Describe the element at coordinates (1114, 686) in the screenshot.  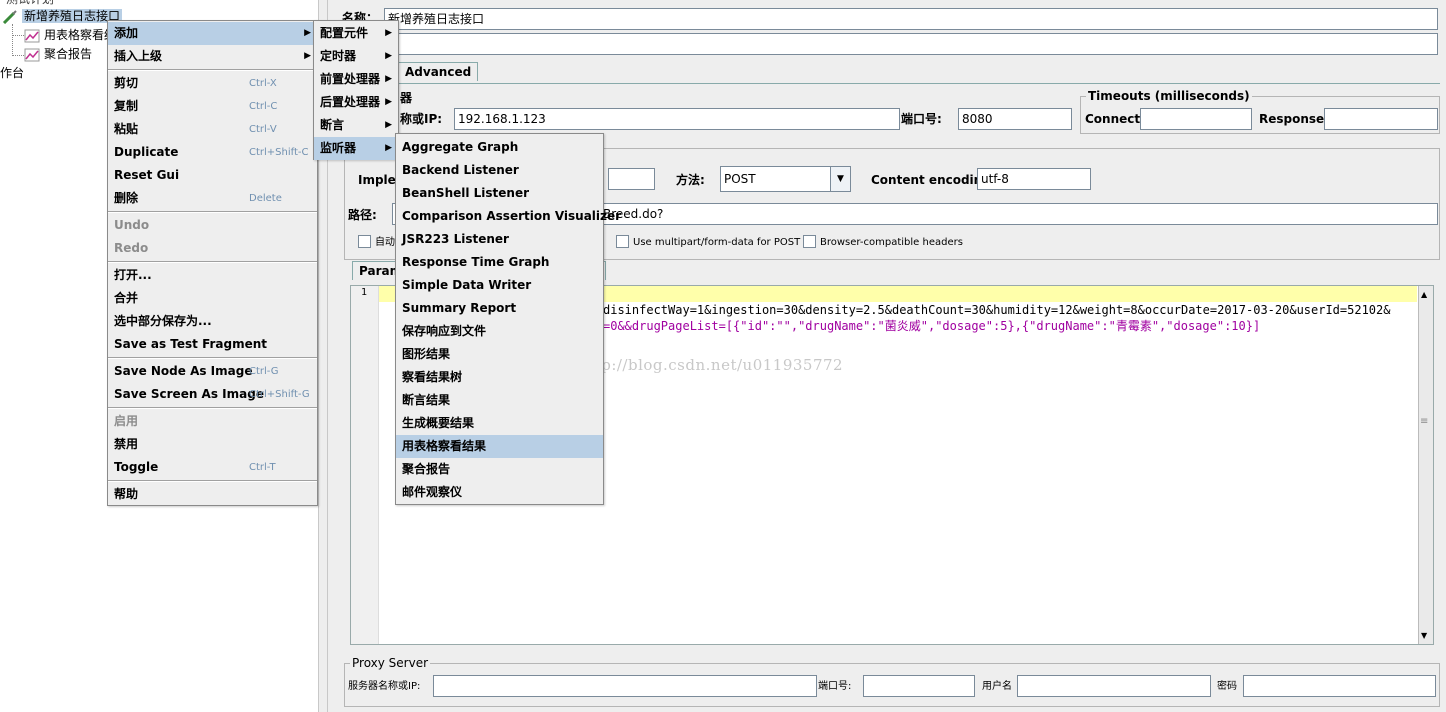
I see `proxy-user-input` at that location.